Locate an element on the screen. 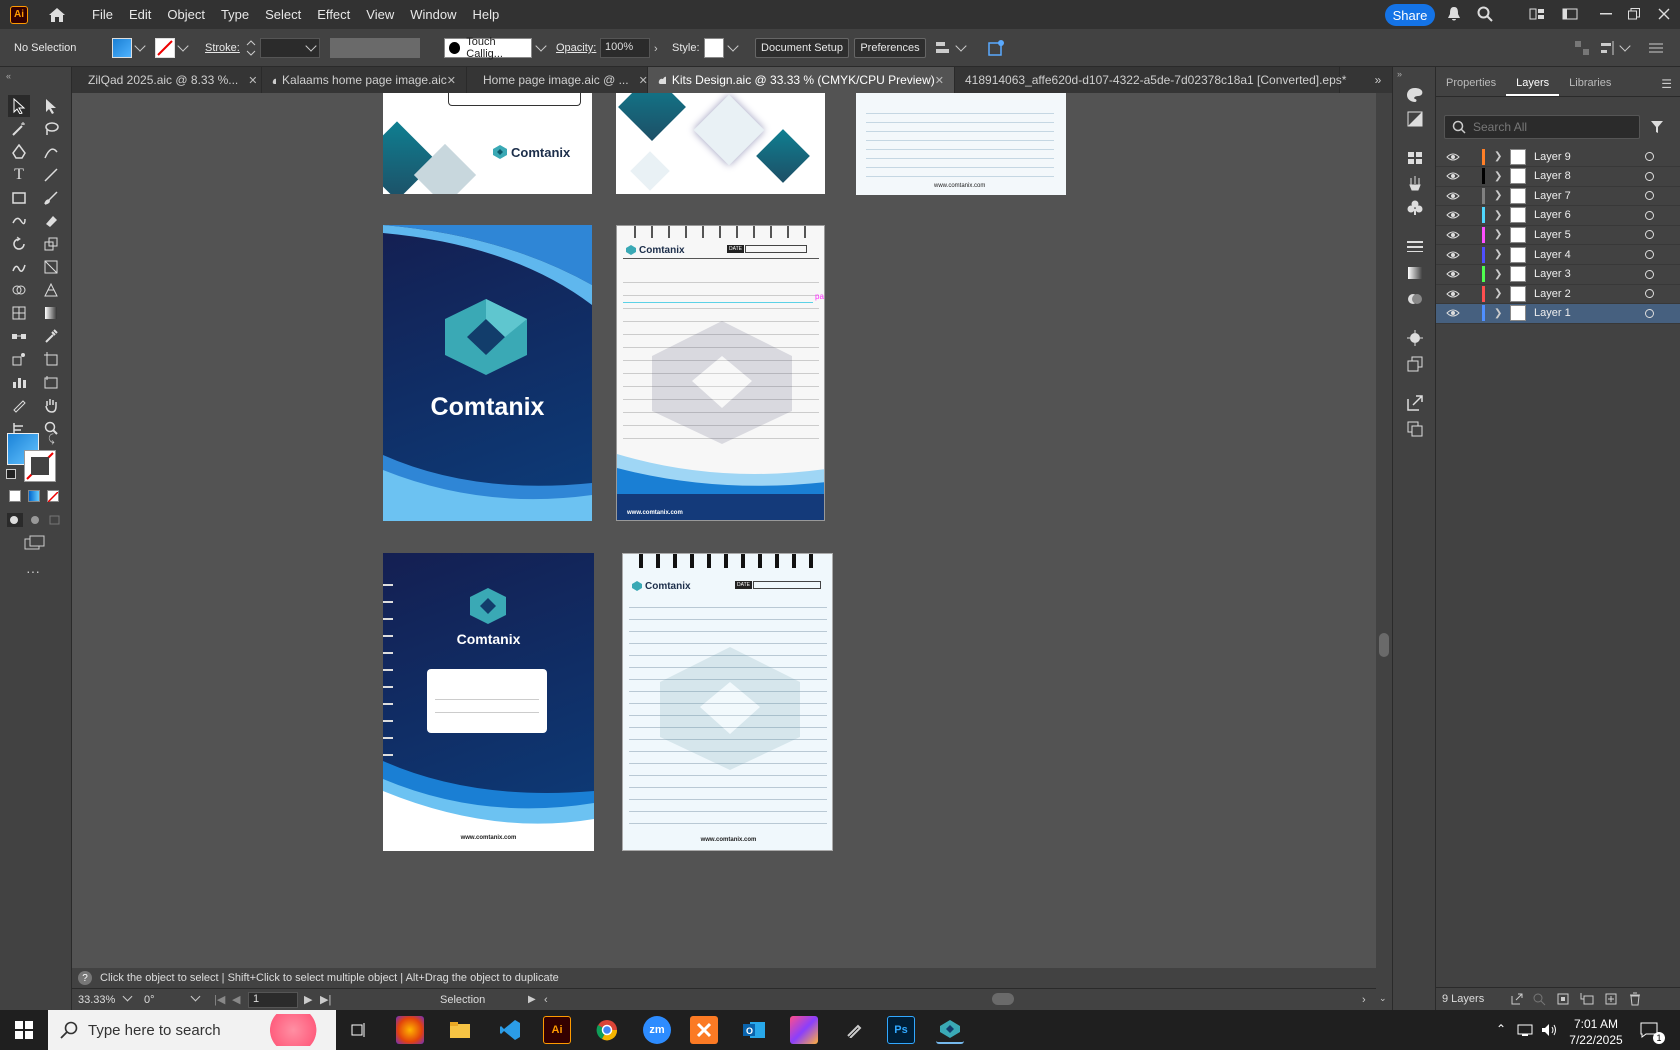  type-tool-icon: T is located at coordinates (19, 175).